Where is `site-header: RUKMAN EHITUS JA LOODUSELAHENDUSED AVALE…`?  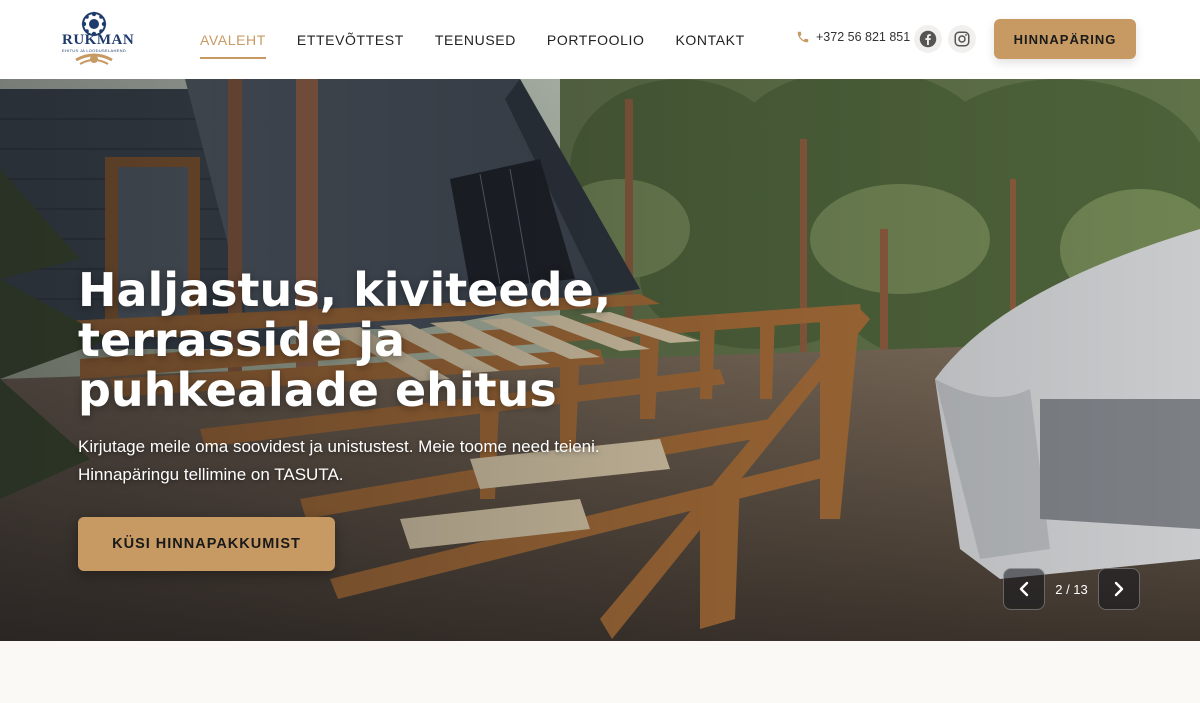
site-header: RUKMAN EHITUS JA LOODUSELAHENDUSED AVALE… is located at coordinates (600, 39).